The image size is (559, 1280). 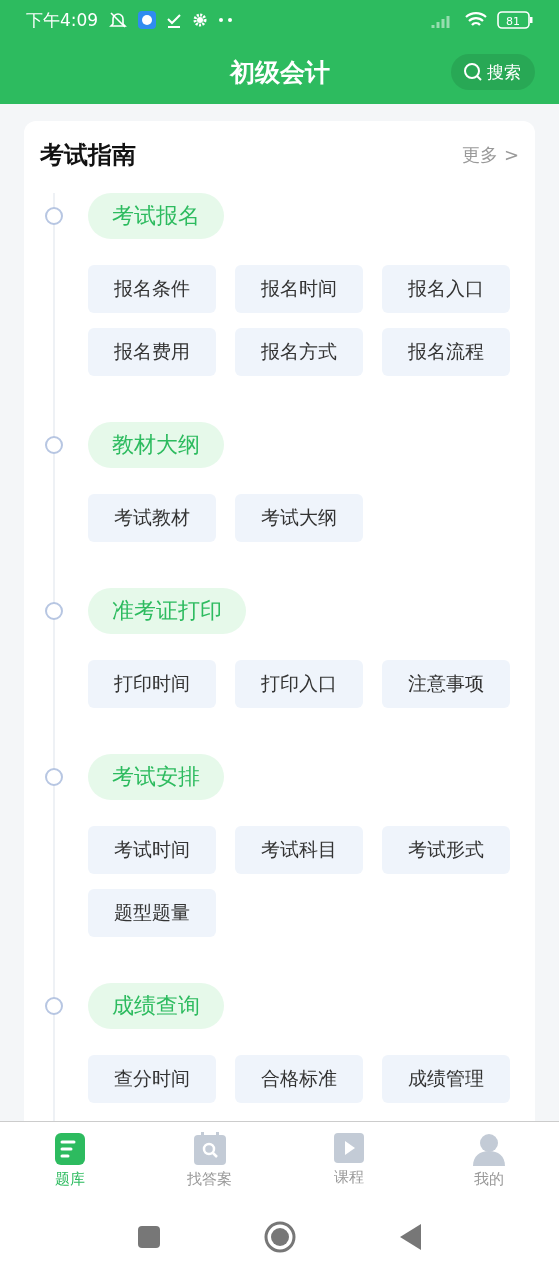 What do you see at coordinates (152, 913) in the screenshot?
I see `topic-chip: 题型题量` at bounding box center [152, 913].